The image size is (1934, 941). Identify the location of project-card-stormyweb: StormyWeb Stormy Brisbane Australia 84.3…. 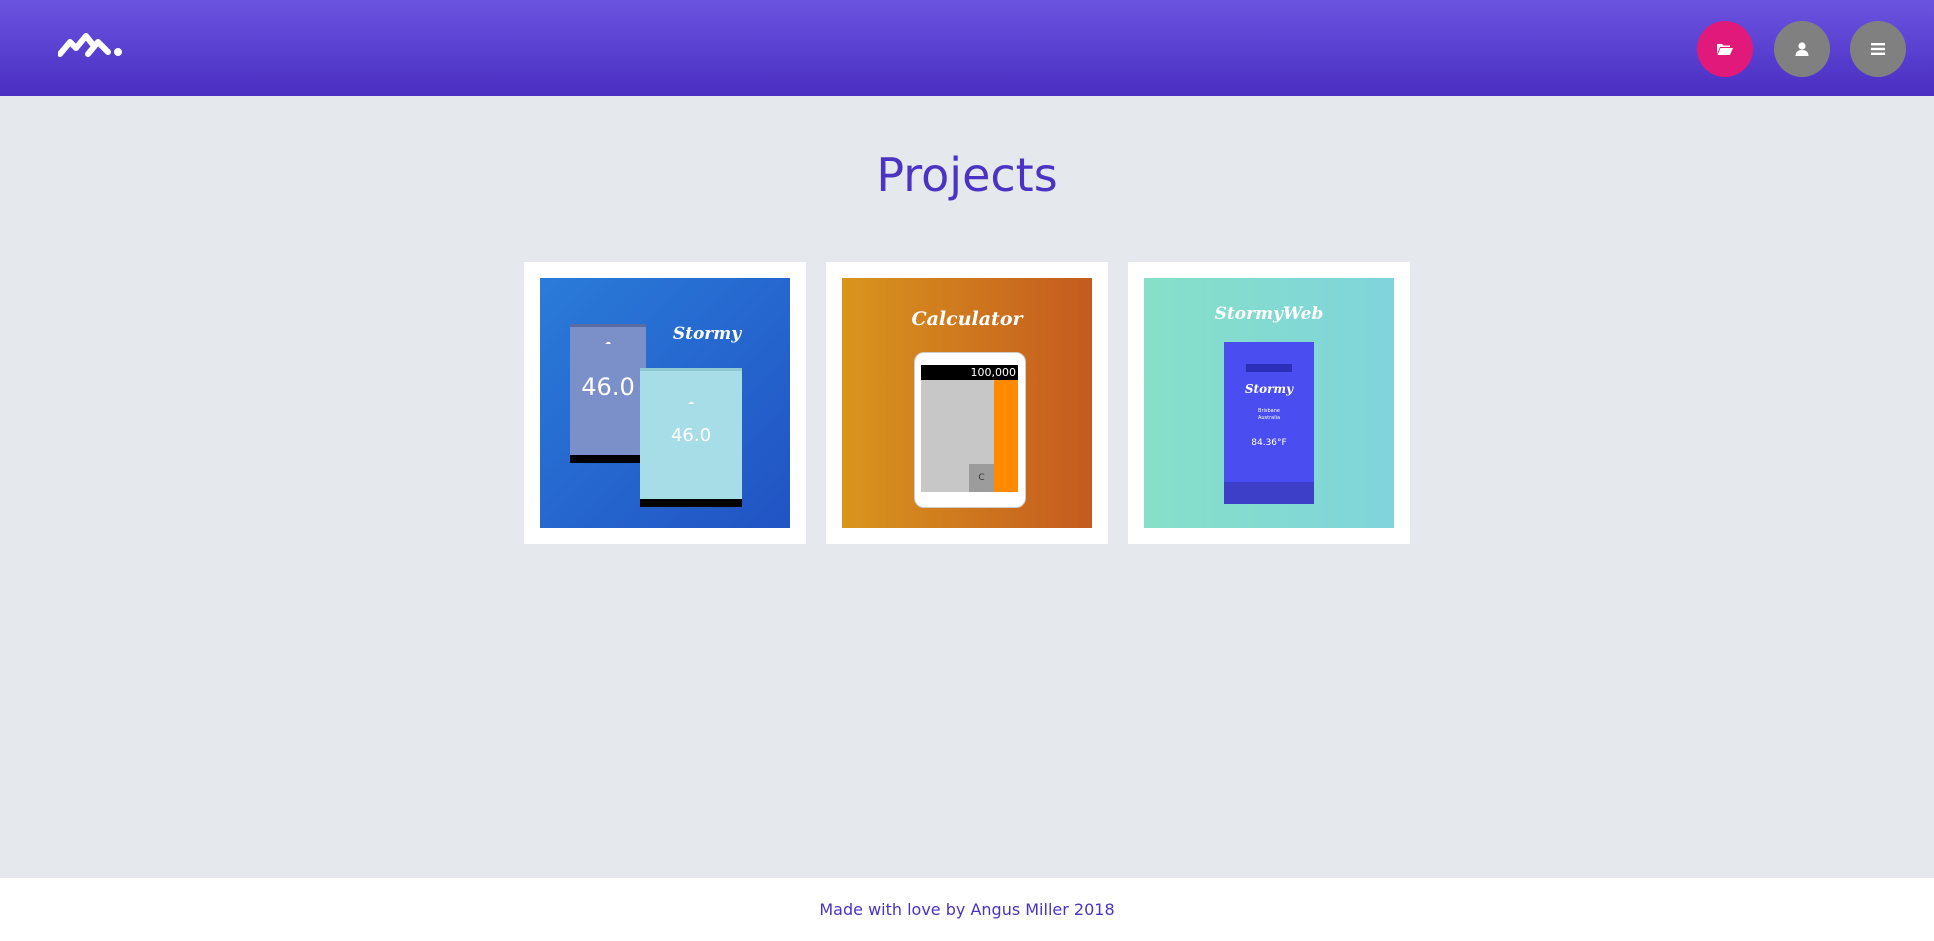
(1269, 403).